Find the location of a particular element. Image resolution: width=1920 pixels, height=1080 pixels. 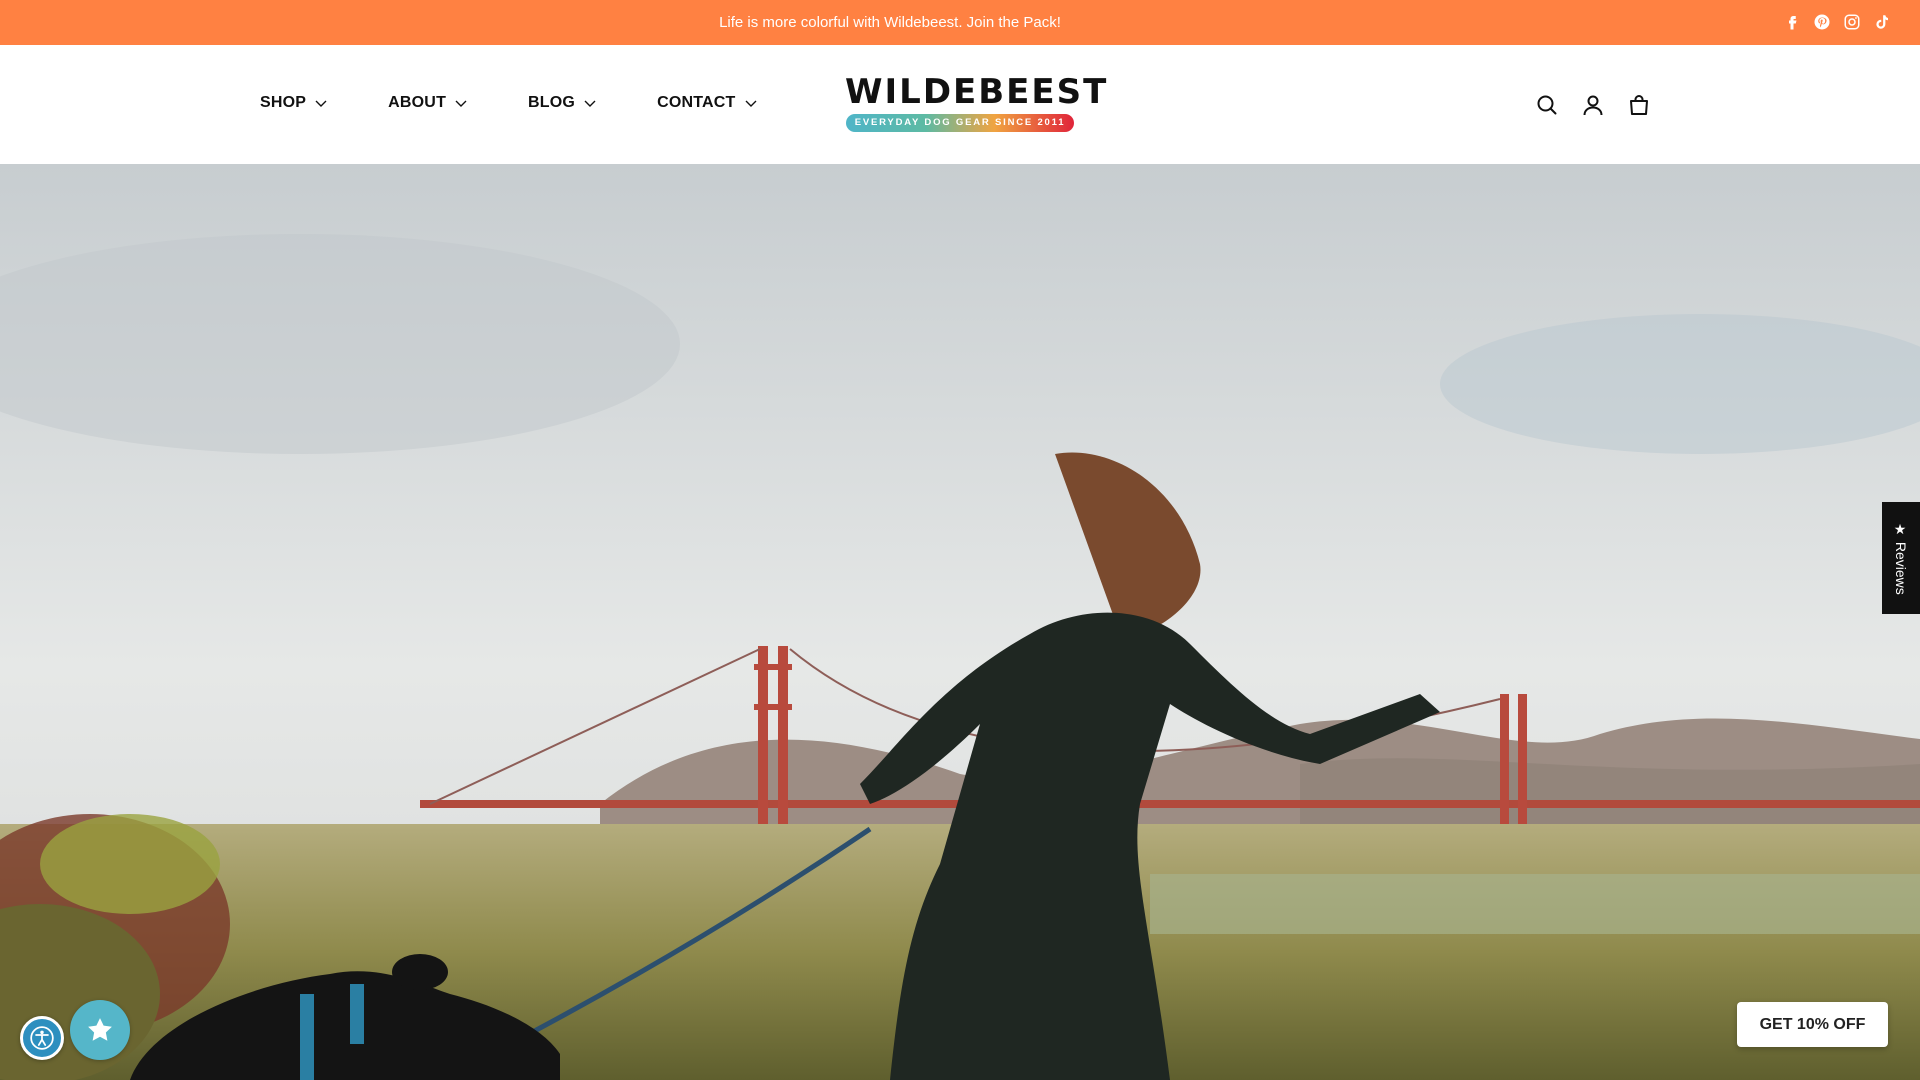

discount-button: GET 10% OFF is located at coordinates (1812, 1024).